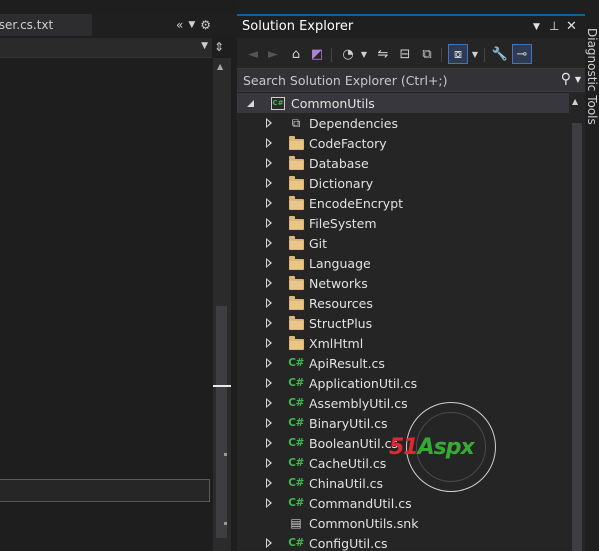 The image size is (599, 551). I want to click on split-editor-icon: ⇕, so click(219, 47).